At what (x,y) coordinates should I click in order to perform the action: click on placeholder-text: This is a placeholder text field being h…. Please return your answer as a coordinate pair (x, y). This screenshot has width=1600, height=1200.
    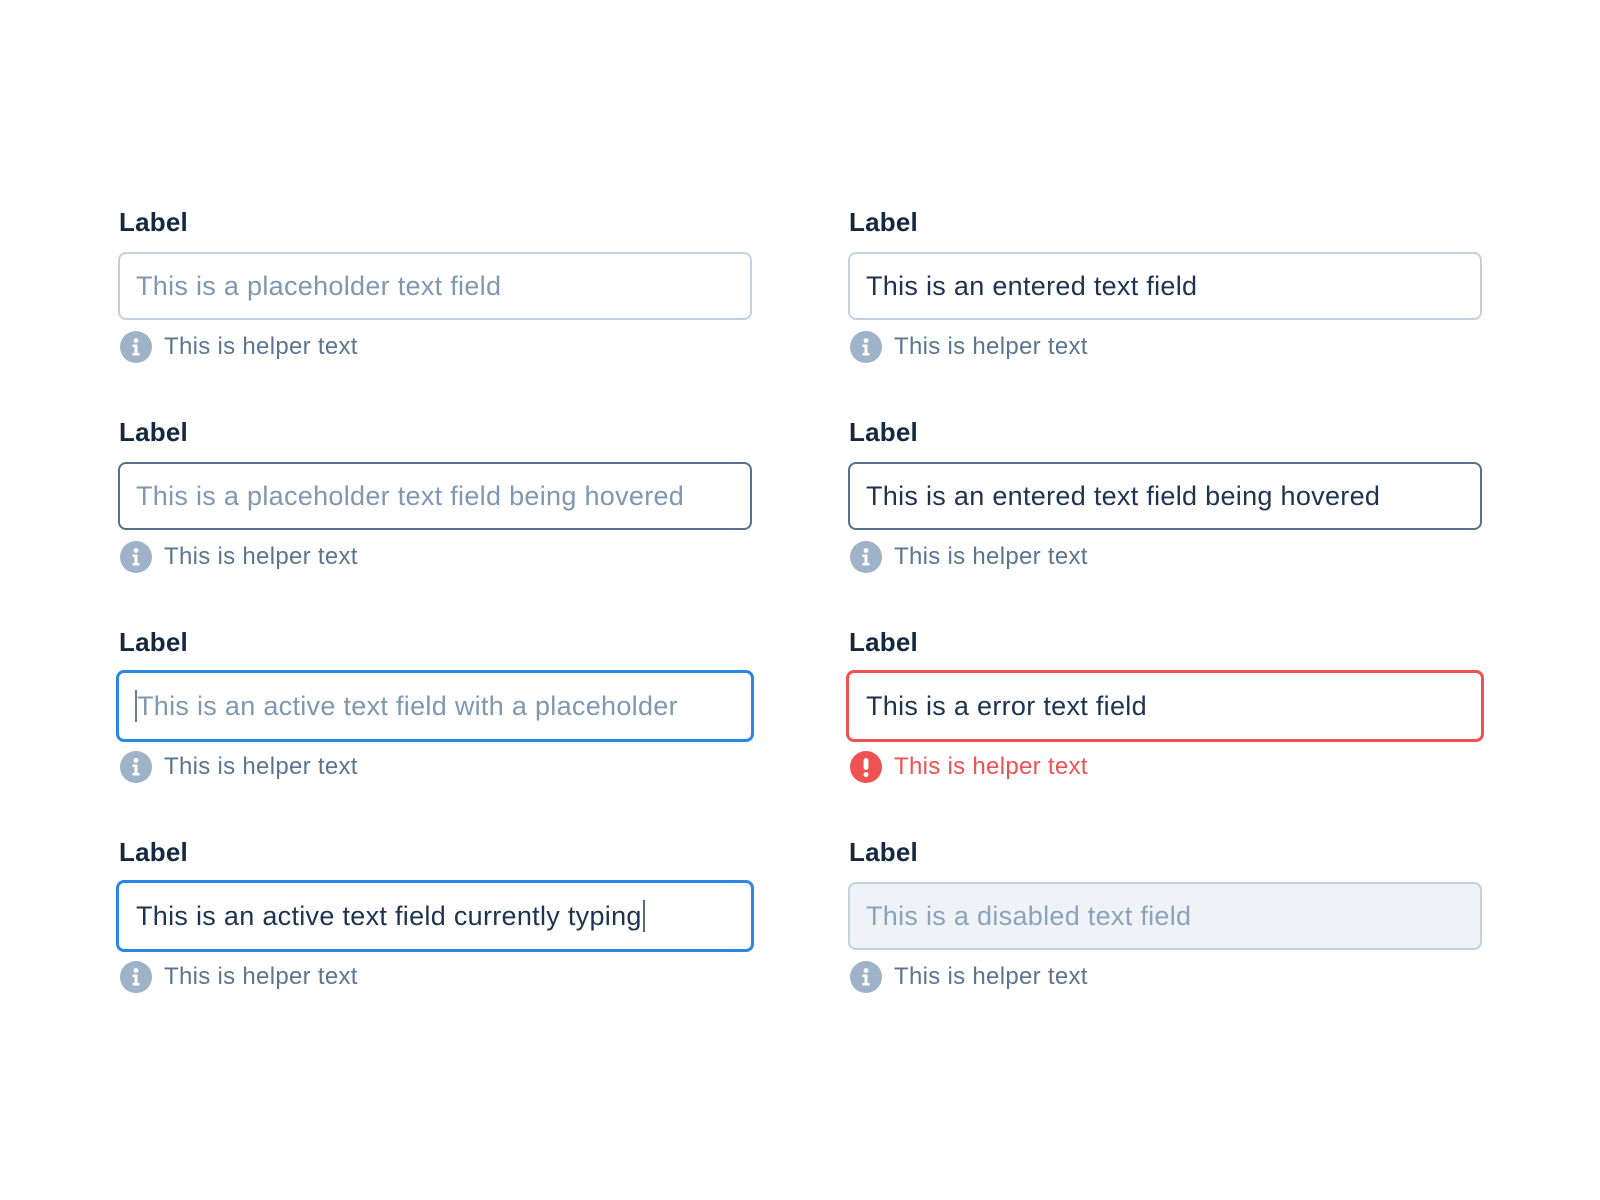
    Looking at the image, I should click on (410, 495).